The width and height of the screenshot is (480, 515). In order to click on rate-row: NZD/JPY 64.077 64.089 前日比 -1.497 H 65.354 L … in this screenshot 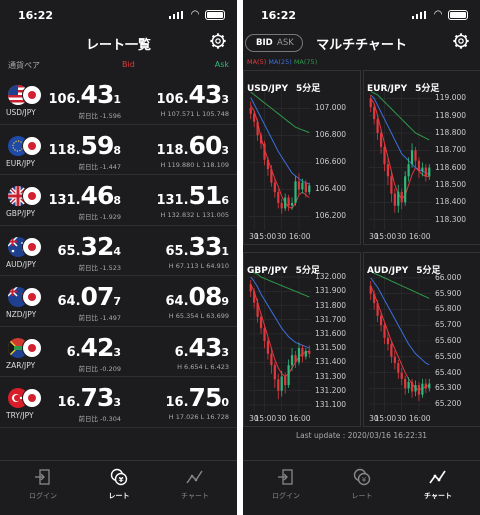, I will do `click(118, 301)`.